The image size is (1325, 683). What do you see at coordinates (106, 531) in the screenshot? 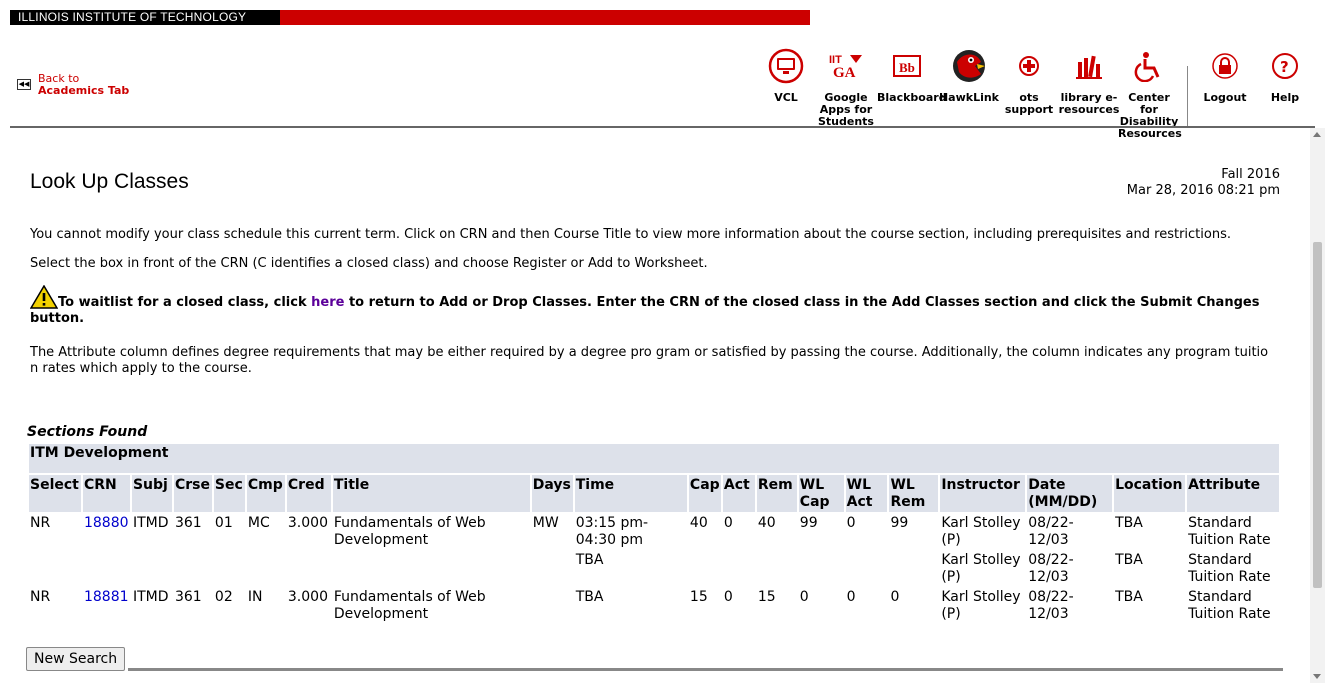
I see `crn-cell: 18880` at bounding box center [106, 531].